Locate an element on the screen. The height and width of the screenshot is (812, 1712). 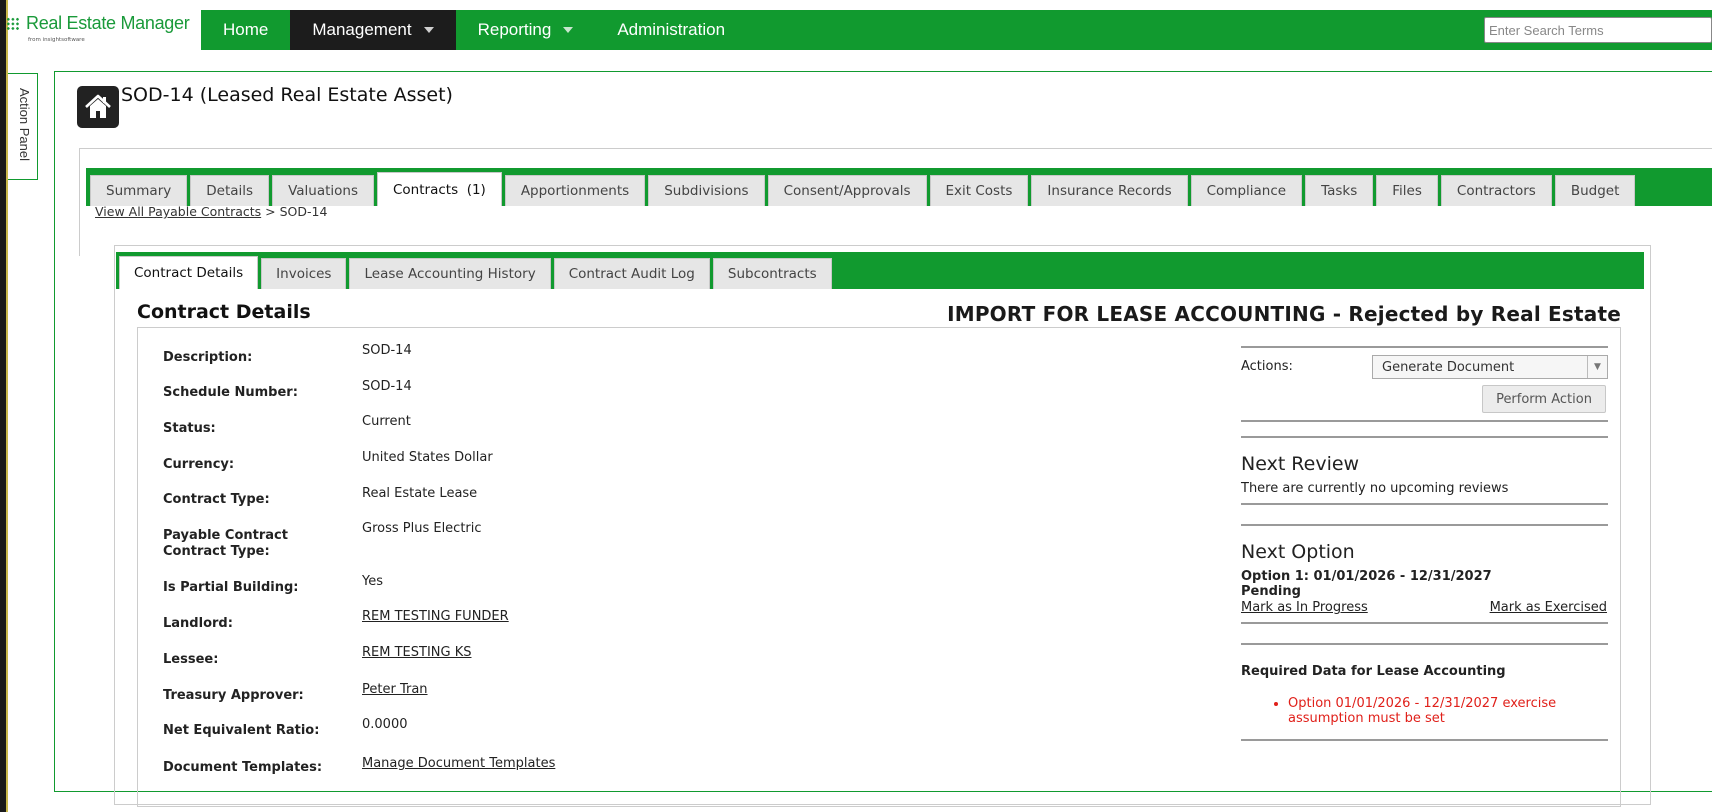
lessee-label: Lessee: is located at coordinates (191, 659).